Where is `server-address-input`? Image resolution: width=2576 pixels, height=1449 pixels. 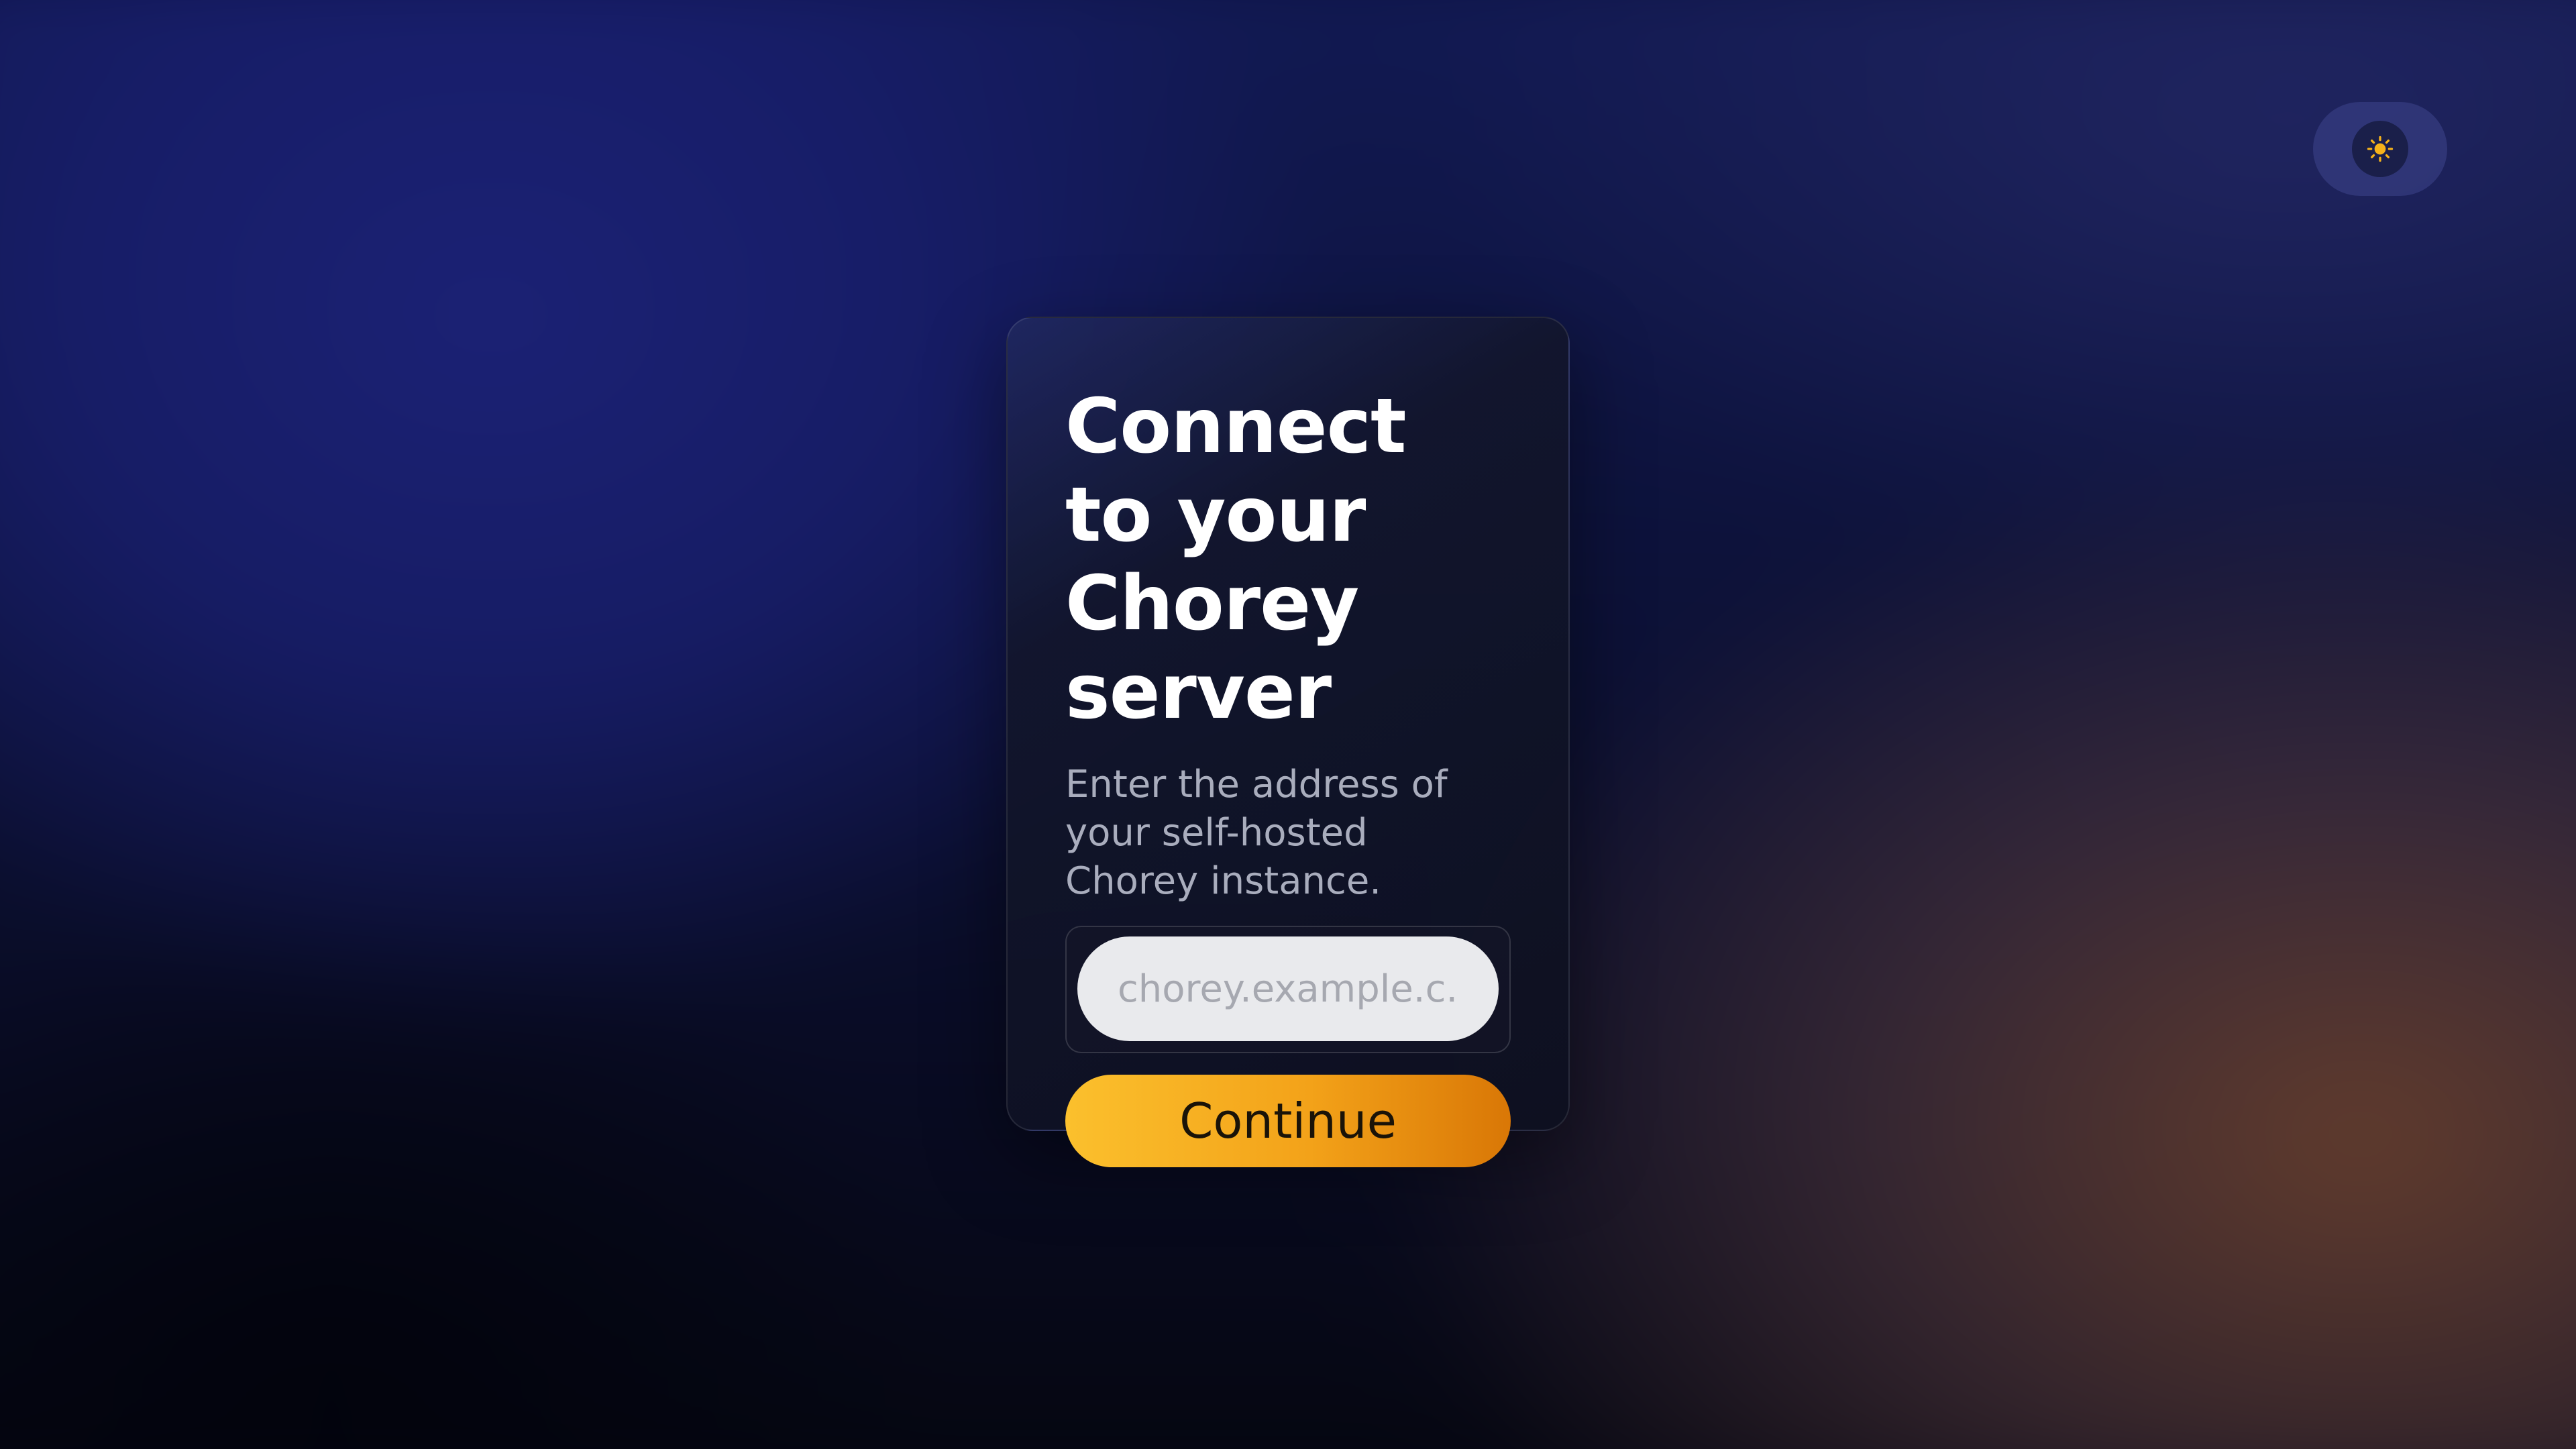
server-address-input is located at coordinates (1288, 988).